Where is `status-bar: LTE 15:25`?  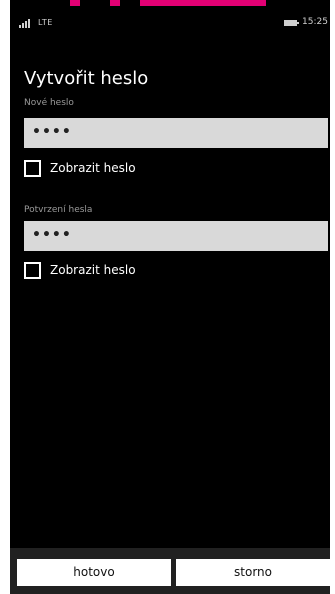 status-bar: LTE 15:25 is located at coordinates (170, 23).